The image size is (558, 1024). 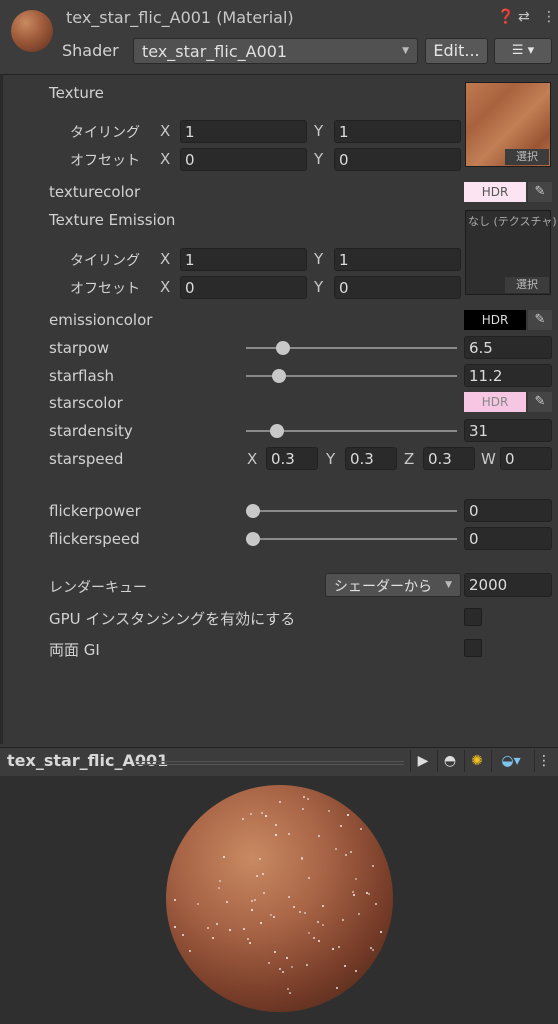 I want to click on flickerspeed-field: 0, so click(x=508, y=538).